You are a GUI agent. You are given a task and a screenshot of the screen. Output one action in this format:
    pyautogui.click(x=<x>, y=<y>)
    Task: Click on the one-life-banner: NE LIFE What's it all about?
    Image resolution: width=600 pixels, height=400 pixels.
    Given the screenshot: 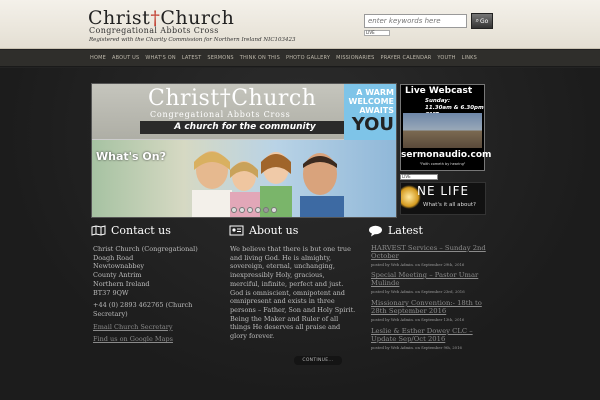 What is the action you would take?
    pyautogui.click(x=443, y=198)
    